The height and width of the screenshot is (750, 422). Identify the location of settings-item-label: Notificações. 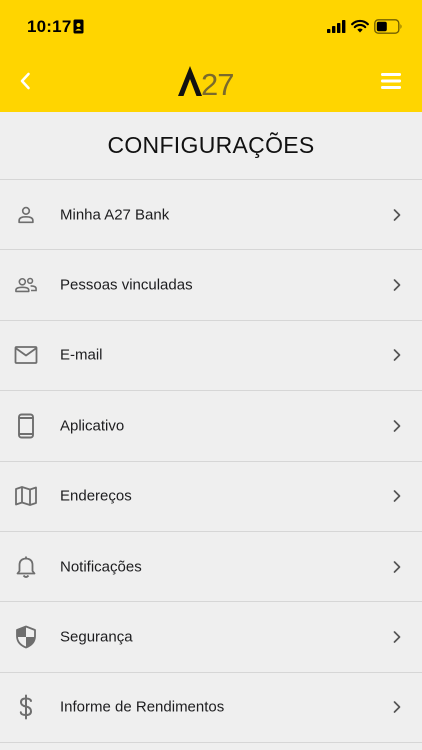
(101, 567).